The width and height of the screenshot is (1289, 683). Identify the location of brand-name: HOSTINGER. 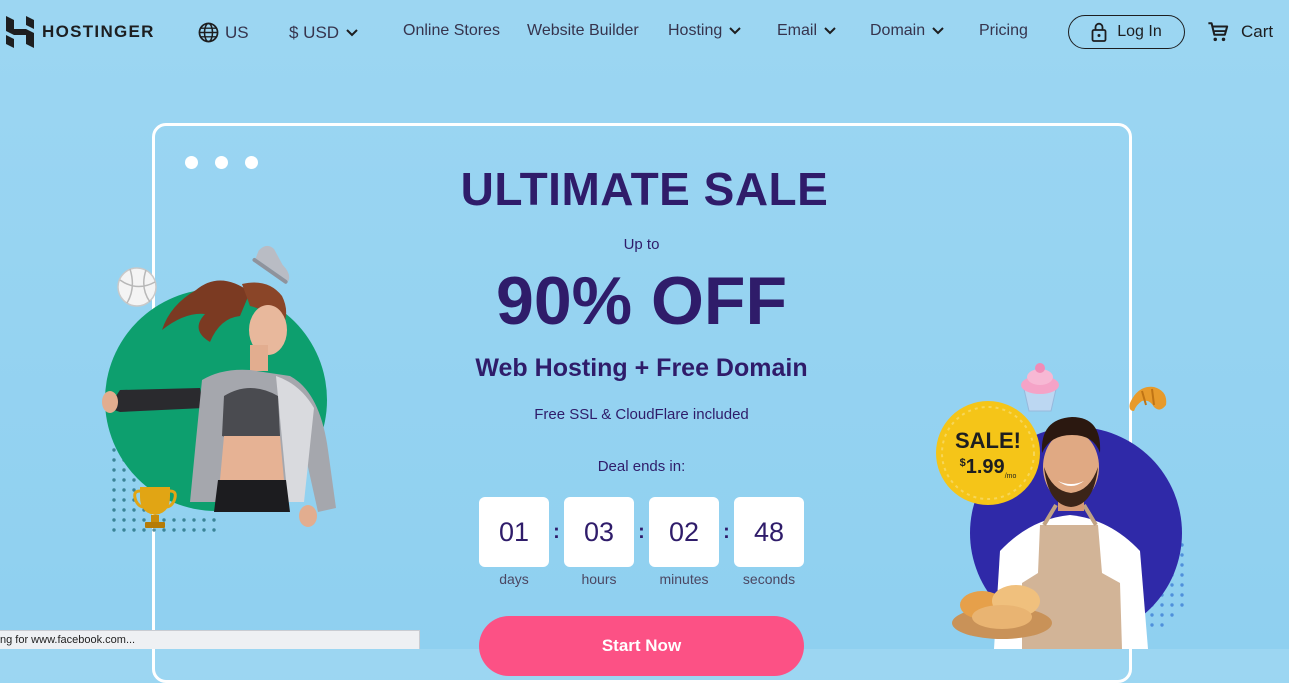
(98, 31).